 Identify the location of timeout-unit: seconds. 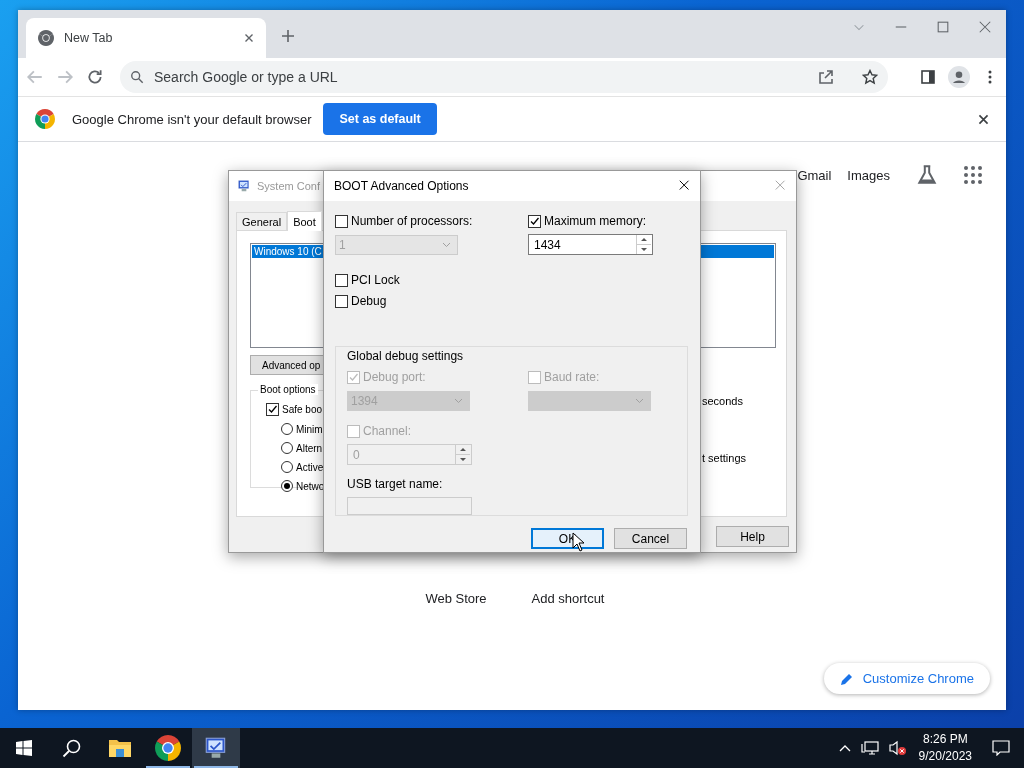
(723, 401).